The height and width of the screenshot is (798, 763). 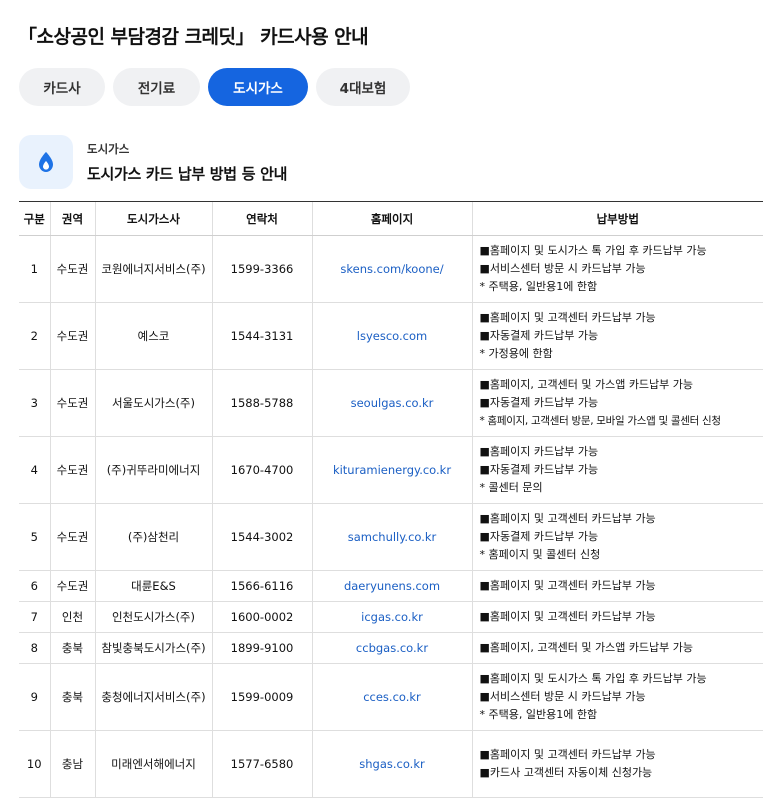 I want to click on row-phone: 1544-3002, so click(x=262, y=537).